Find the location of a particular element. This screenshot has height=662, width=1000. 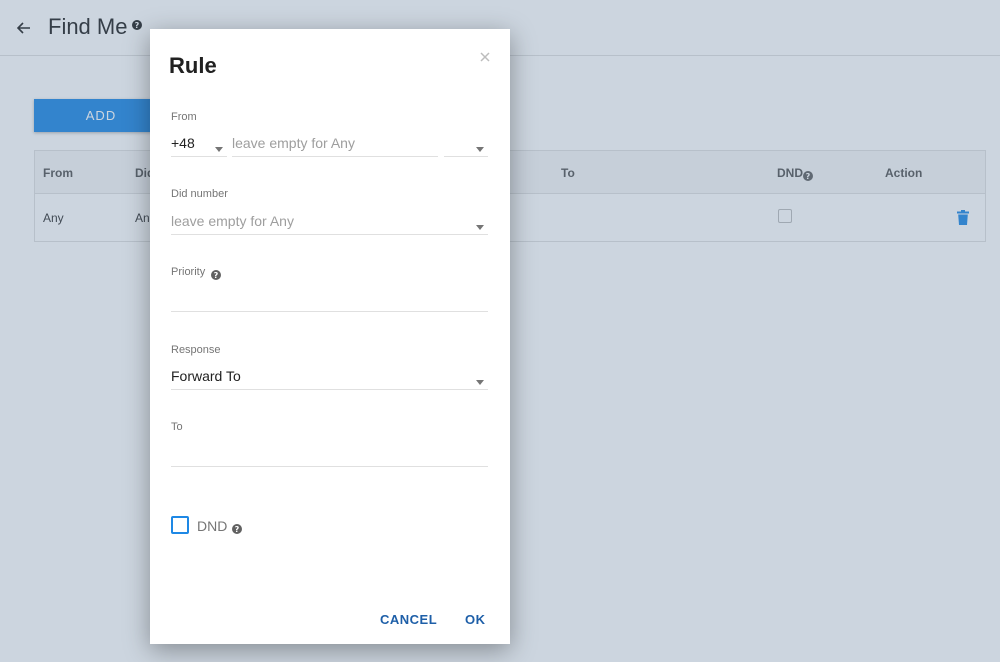

to-label: To is located at coordinates (177, 427).